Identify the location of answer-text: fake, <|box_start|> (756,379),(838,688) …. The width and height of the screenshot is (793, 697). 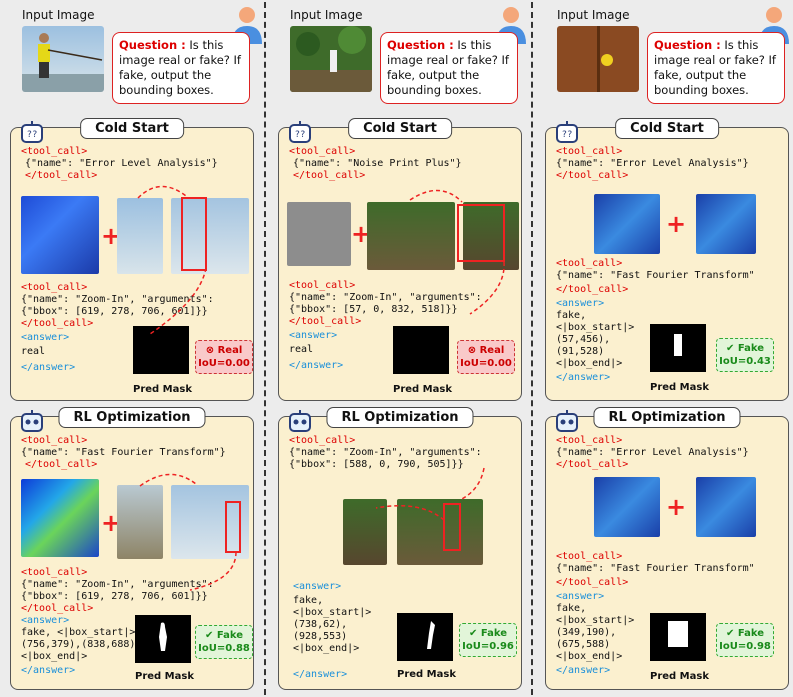
(78, 644).